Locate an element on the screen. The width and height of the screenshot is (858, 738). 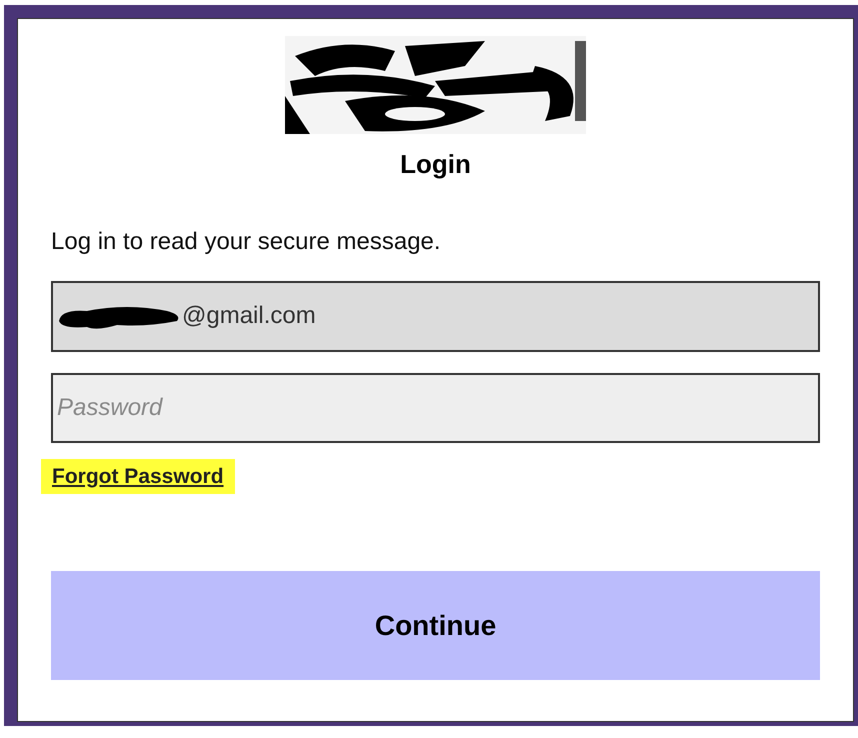
continue-button: Continue is located at coordinates (435, 625).